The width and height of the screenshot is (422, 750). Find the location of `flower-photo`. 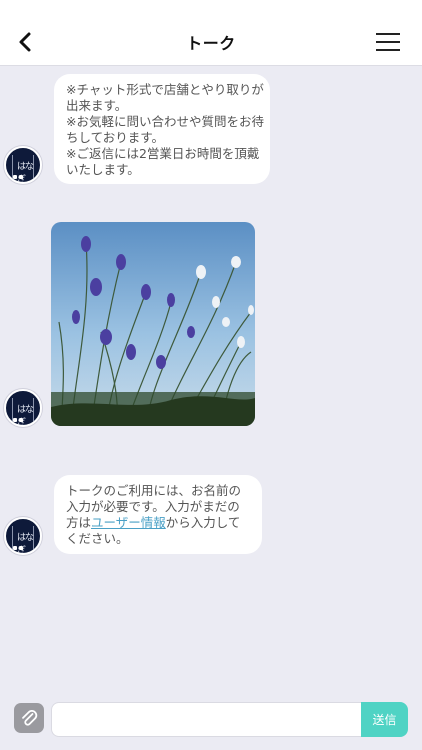

flower-photo is located at coordinates (153, 324).